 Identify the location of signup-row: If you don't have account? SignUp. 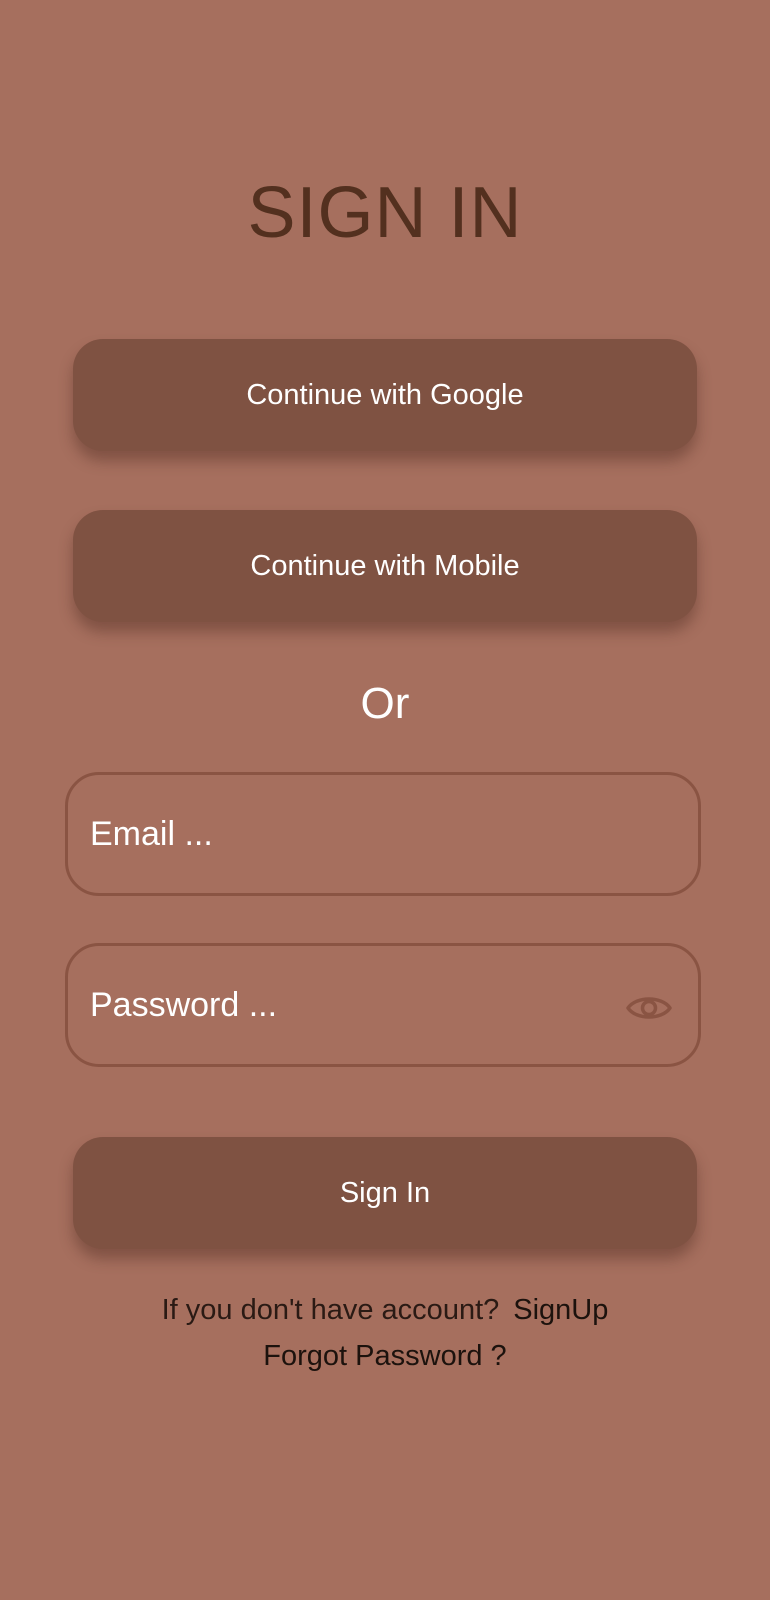
(385, 1310).